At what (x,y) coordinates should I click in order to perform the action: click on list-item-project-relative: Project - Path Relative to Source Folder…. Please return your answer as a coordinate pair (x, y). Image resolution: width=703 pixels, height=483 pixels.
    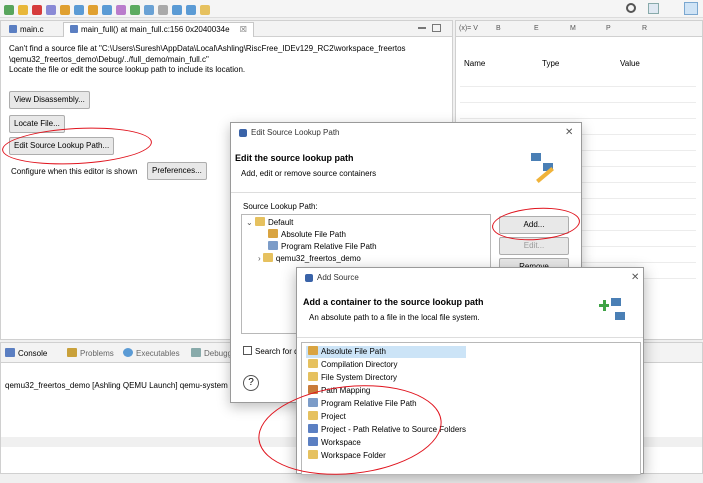
    Looking at the image, I should click on (387, 430).